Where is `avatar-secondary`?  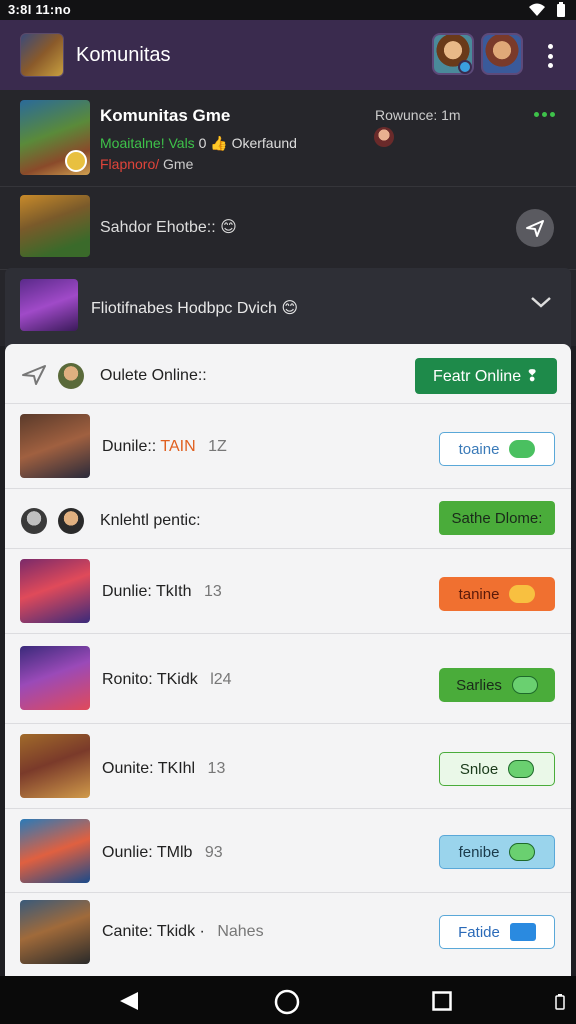 avatar-secondary is located at coordinates (502, 54).